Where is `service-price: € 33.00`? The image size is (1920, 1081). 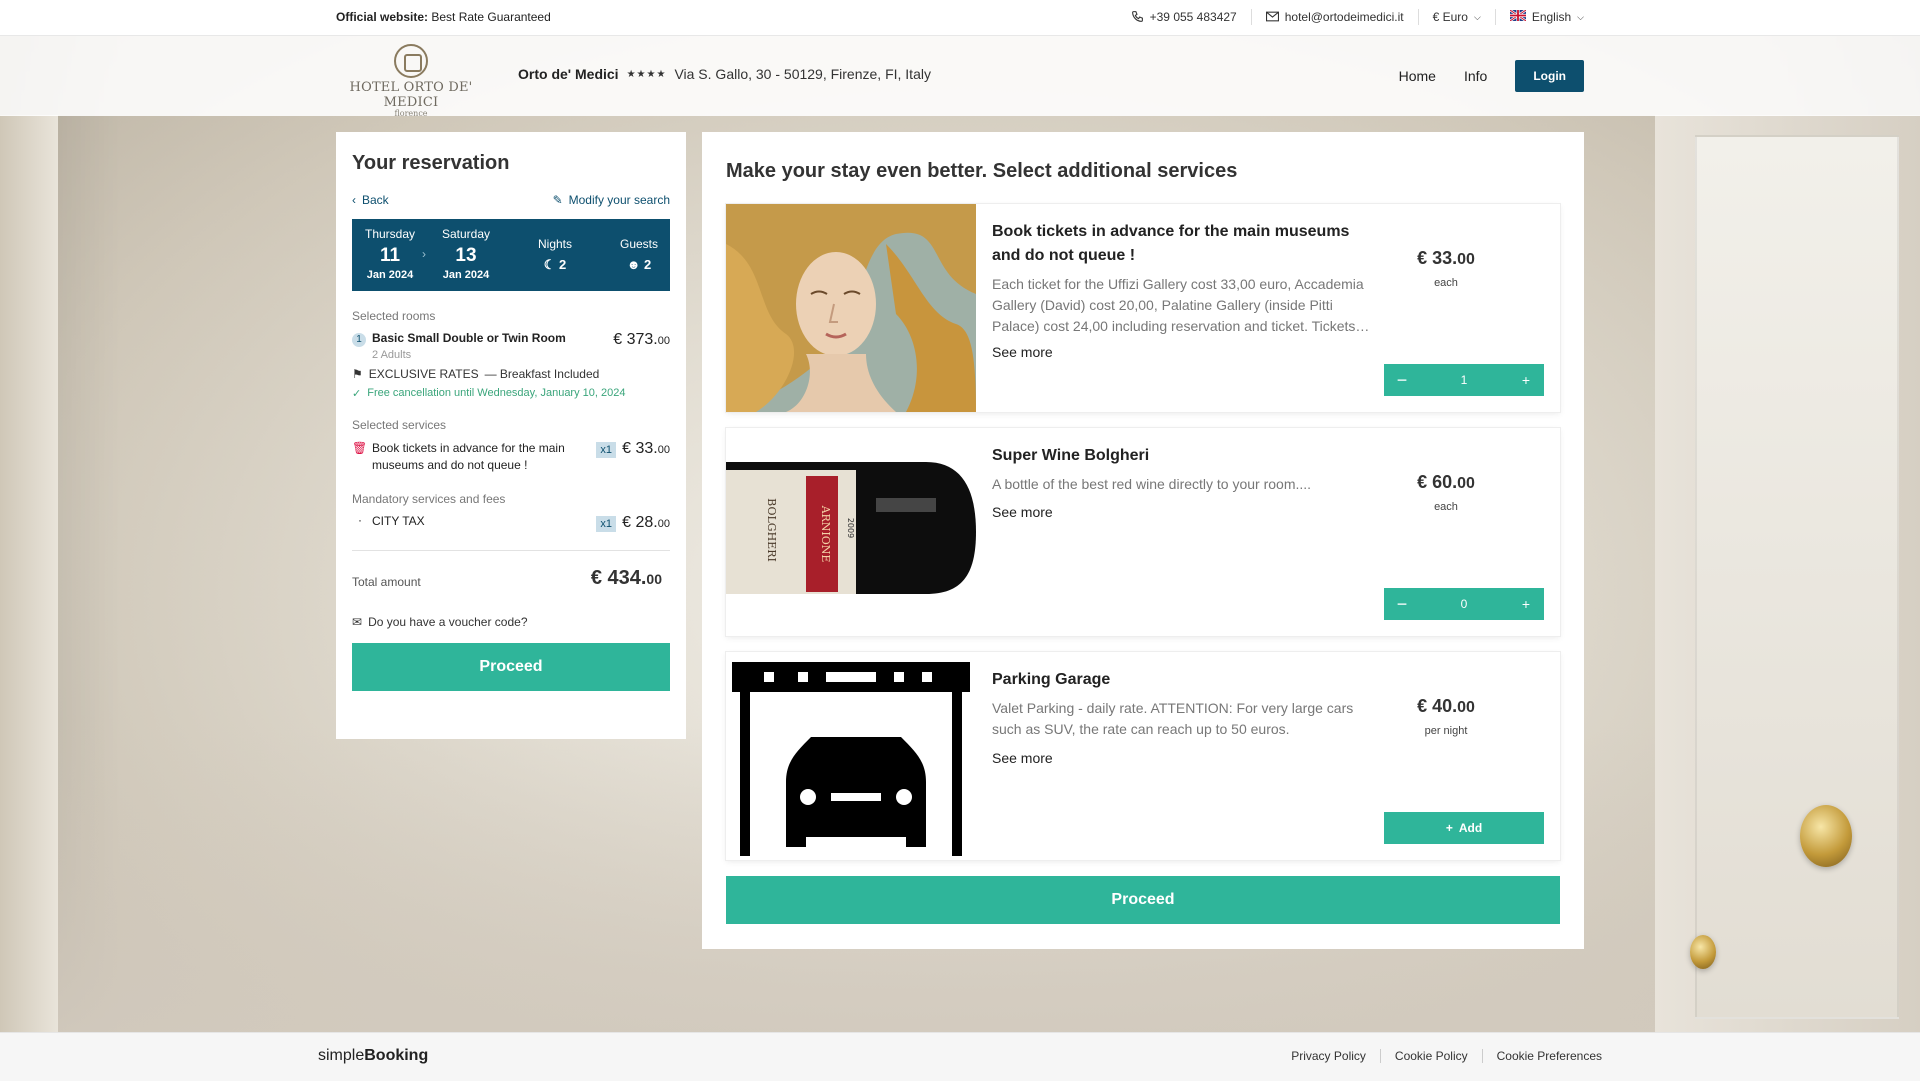 service-price: € 33.00 is located at coordinates (646, 449).